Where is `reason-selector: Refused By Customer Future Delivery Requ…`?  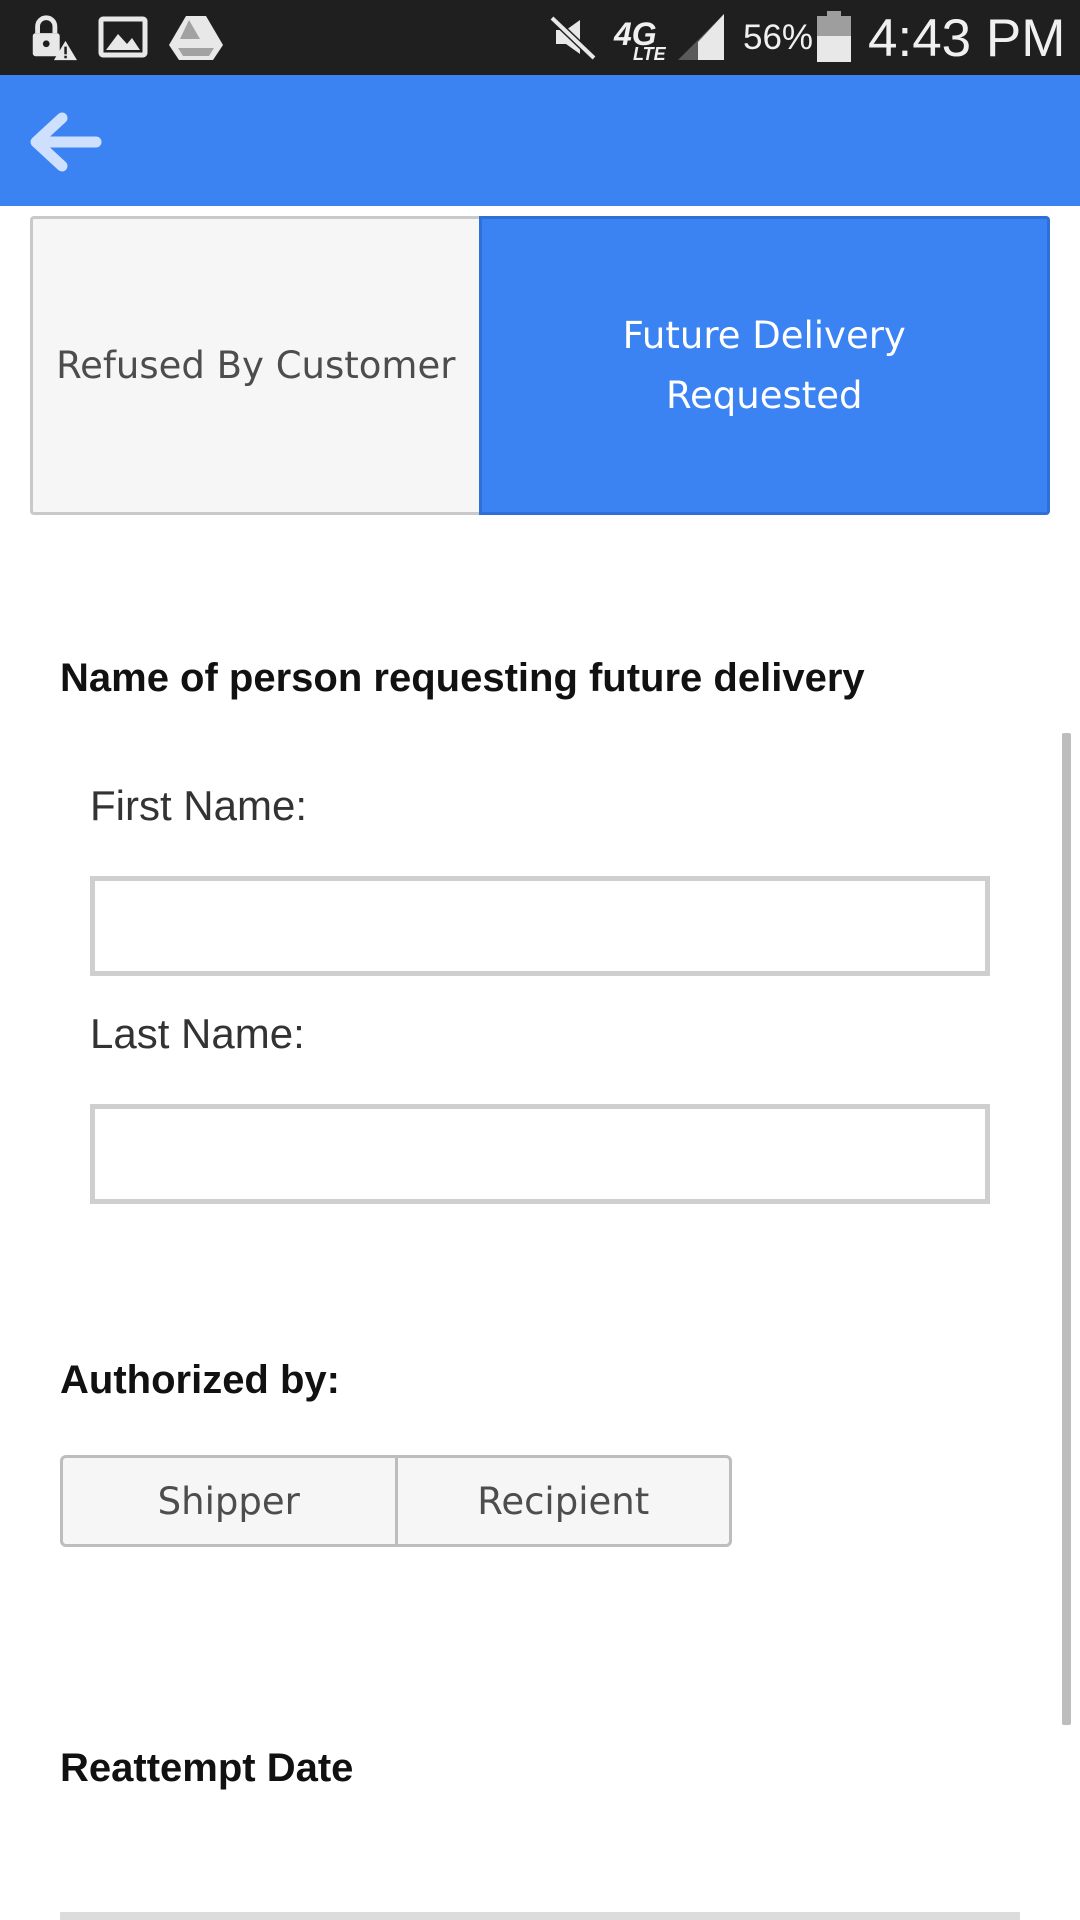 reason-selector: Refused By Customer Future Delivery Requ… is located at coordinates (540, 365).